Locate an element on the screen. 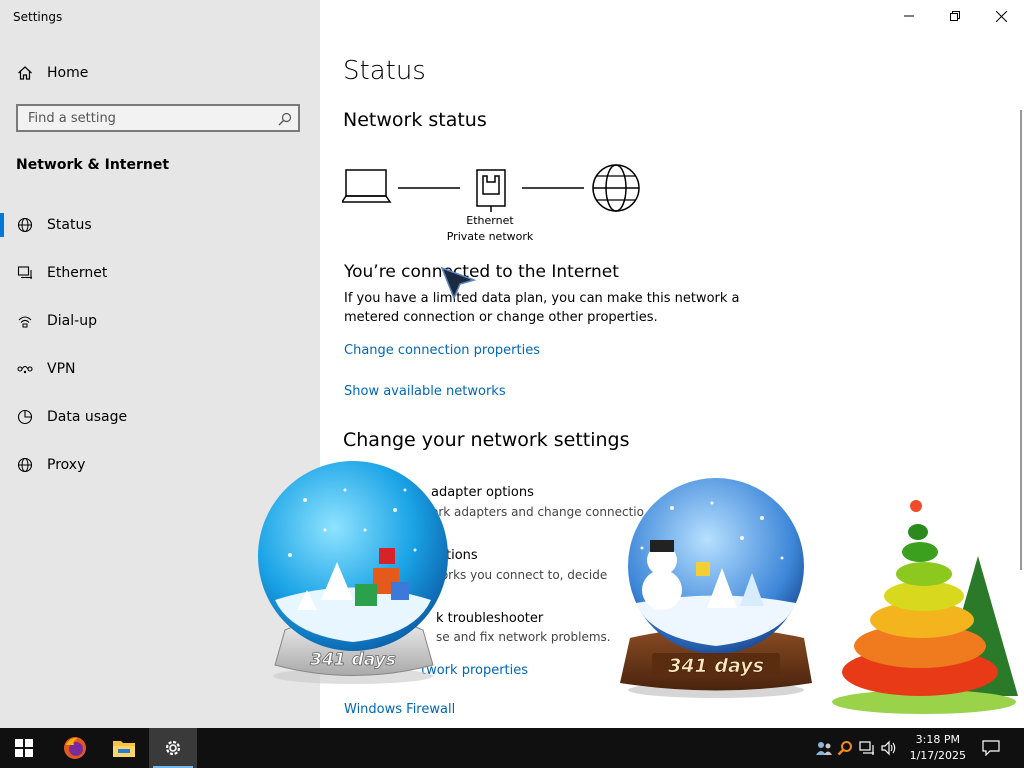  home-label: Home is located at coordinates (68, 73).